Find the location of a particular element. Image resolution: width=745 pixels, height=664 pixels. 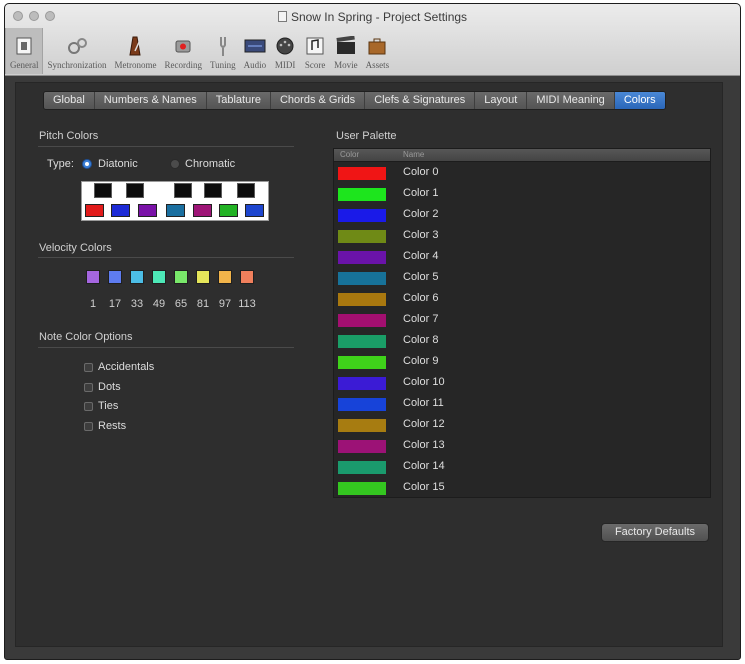

tab-numbers-names: Numbers & Names is located at coordinates (151, 100).